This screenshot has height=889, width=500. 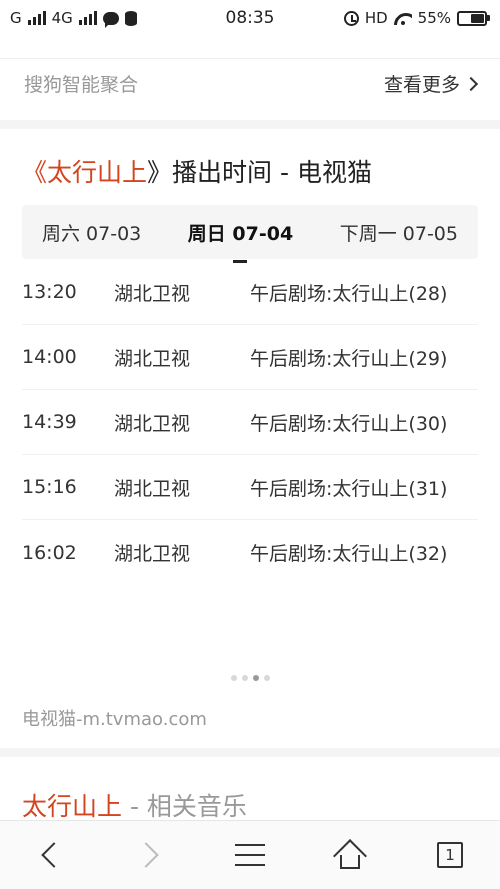 I want to click on schedule-card-title: 《太行山上》播出时间 - 电视猫, so click(x=197, y=171).